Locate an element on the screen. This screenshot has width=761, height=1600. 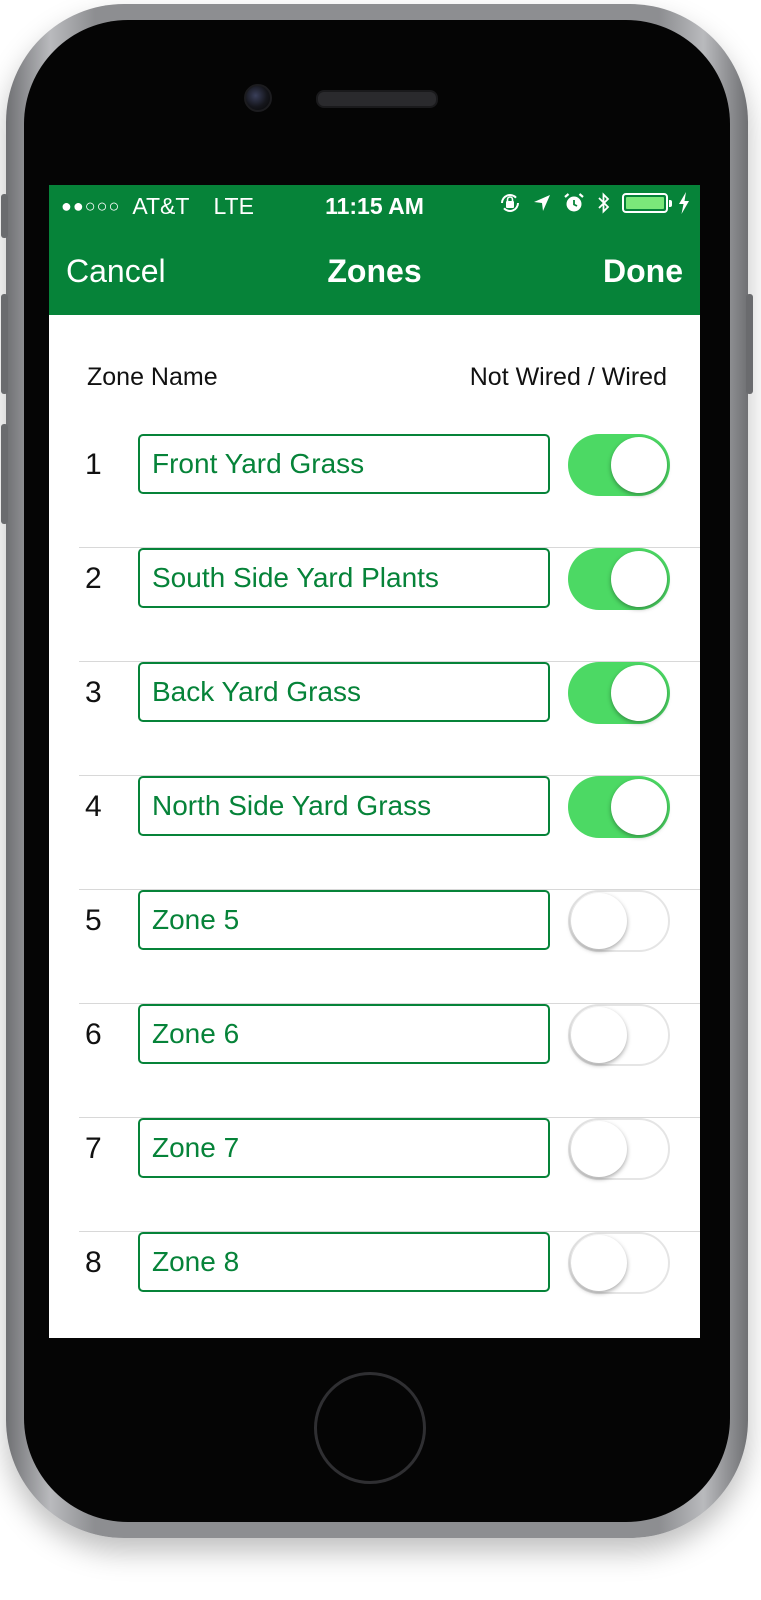
alarm-icon is located at coordinates (574, 202).